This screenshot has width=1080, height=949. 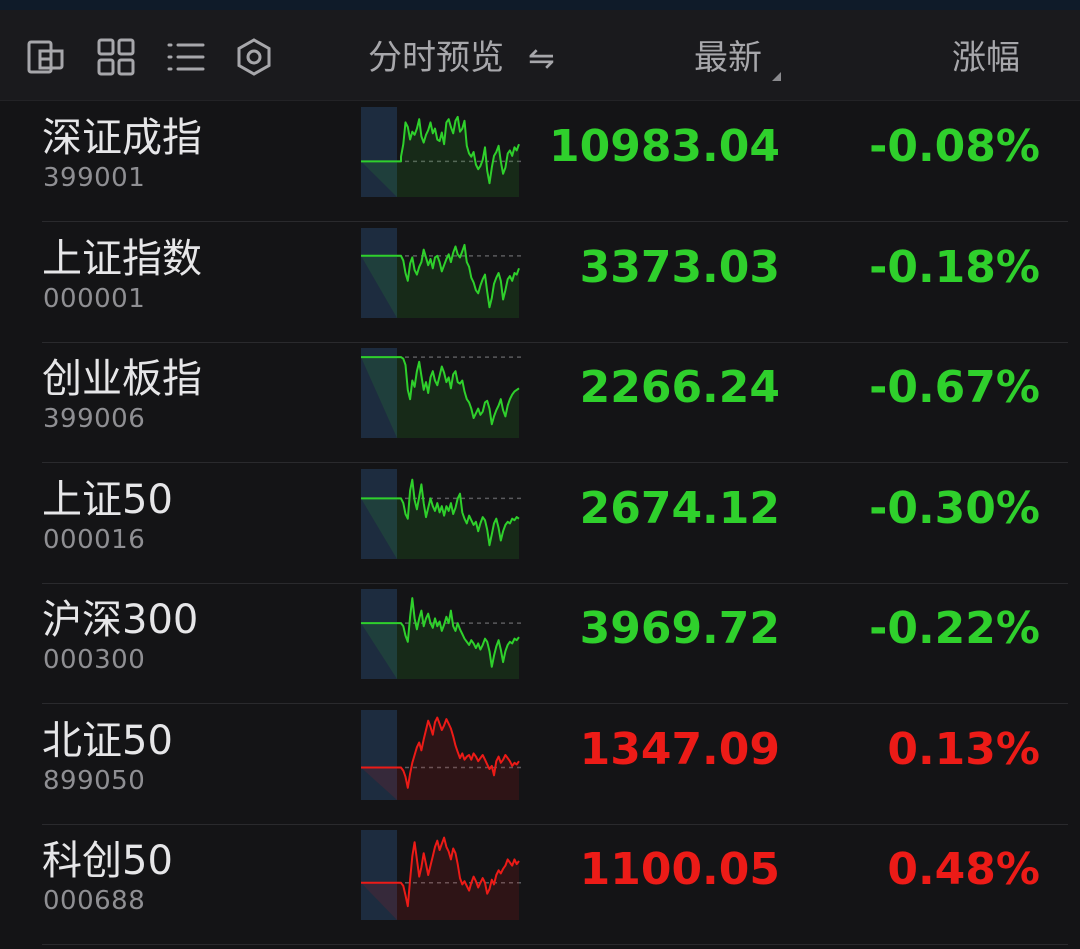 What do you see at coordinates (254, 57) in the screenshot?
I see `settings-icon` at bounding box center [254, 57].